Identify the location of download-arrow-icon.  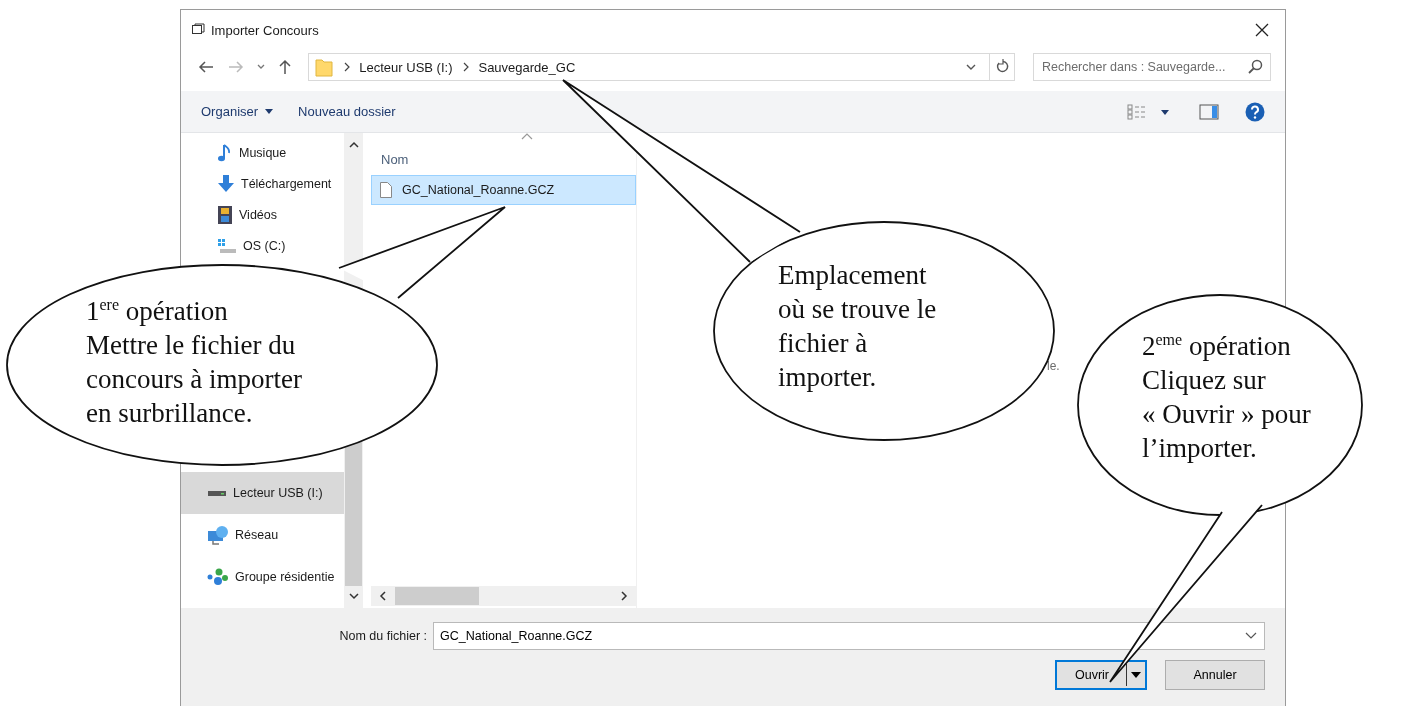
(226, 183).